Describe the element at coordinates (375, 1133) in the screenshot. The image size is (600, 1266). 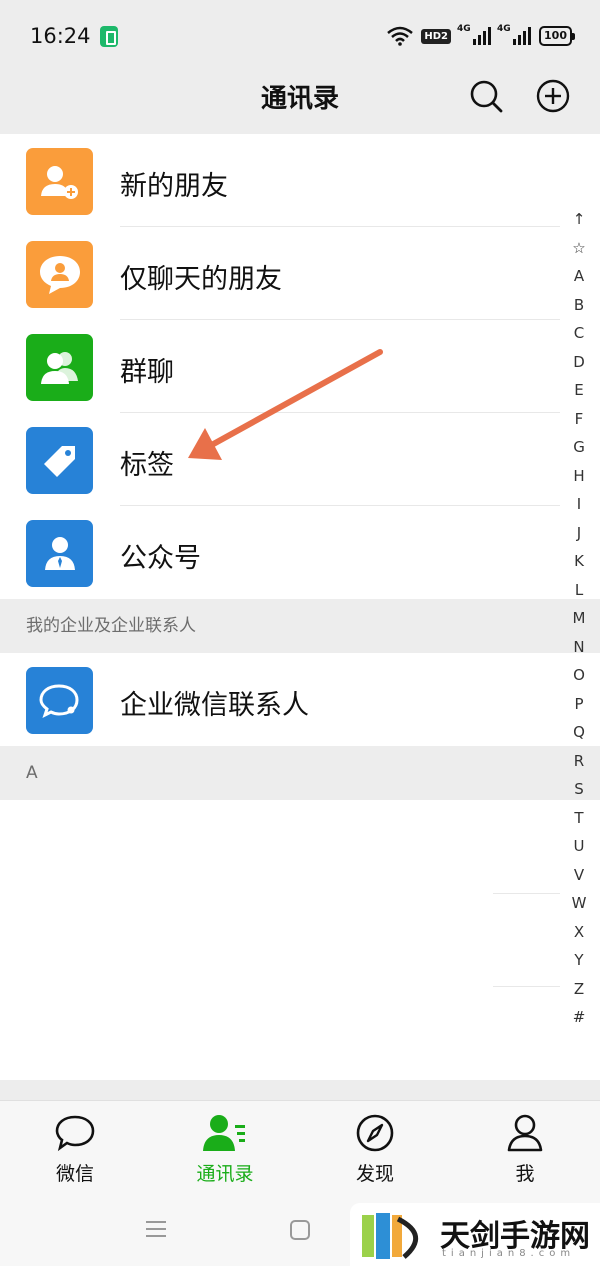
I see `compass-icon` at that location.